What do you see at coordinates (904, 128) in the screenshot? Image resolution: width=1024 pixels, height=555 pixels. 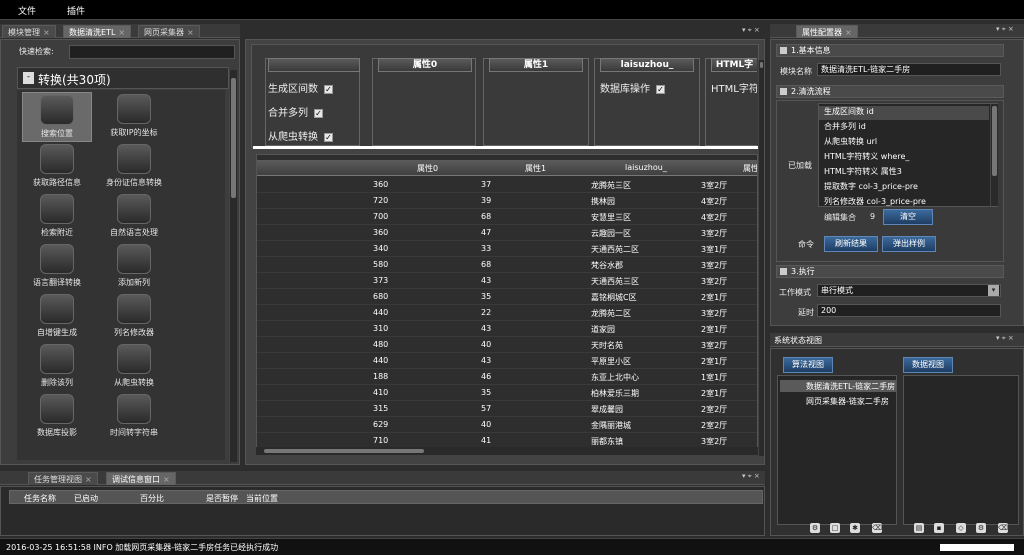 I see `flow-item: 合并多列 id` at bounding box center [904, 128].